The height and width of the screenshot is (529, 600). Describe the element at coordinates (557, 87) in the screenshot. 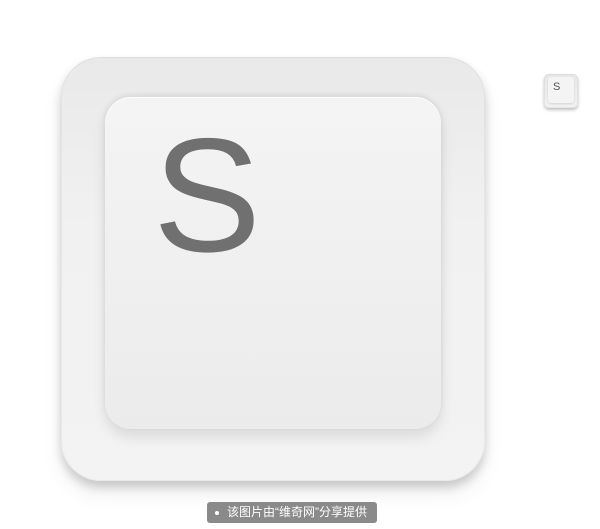

I see `keycap-thumbnail-letter: S` at that location.